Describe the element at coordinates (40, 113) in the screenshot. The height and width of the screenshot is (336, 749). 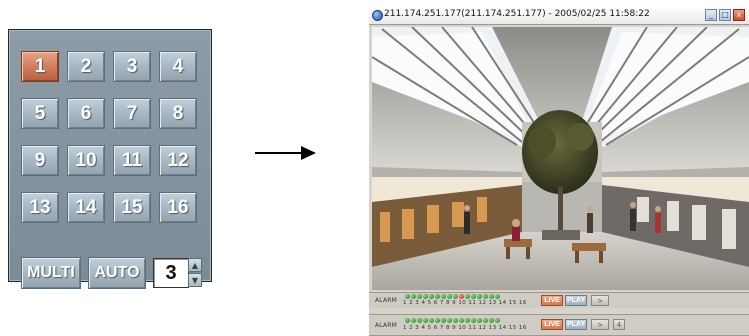
I see `channel-button-5: 5` at that location.